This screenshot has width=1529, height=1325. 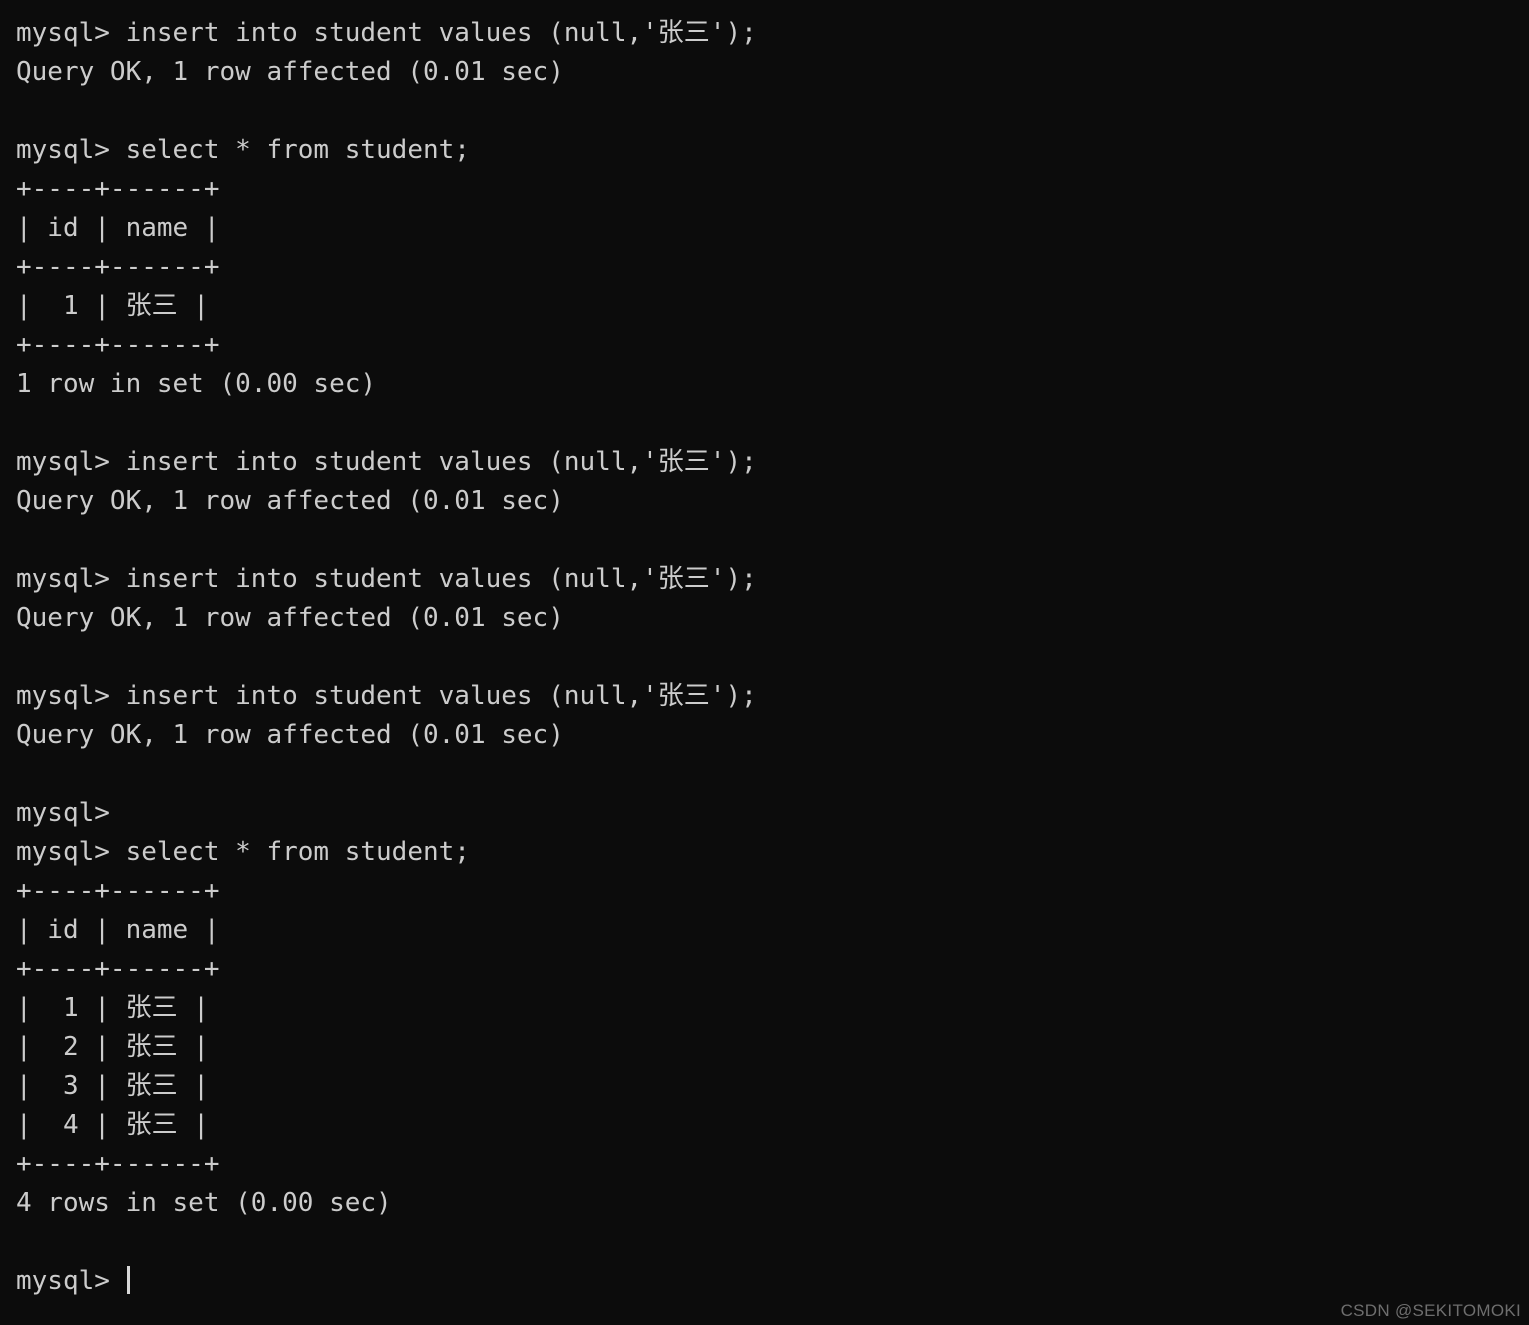 What do you see at coordinates (196, 384) in the screenshot?
I see `terminal-line: 1 row in set (0.00 sec)` at bounding box center [196, 384].